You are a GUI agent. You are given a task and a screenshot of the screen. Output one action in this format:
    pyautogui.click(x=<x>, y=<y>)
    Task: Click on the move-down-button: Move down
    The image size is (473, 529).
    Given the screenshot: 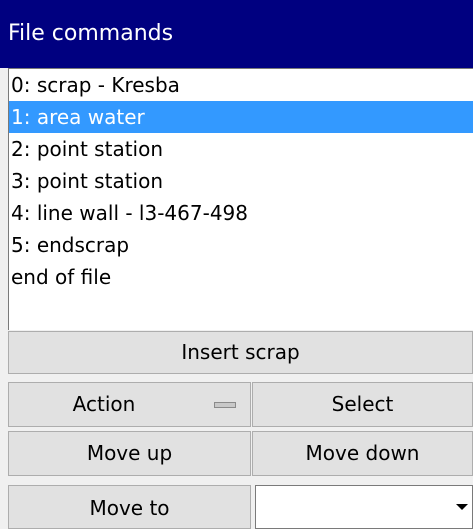 What is the action you would take?
    pyautogui.click(x=362, y=453)
    